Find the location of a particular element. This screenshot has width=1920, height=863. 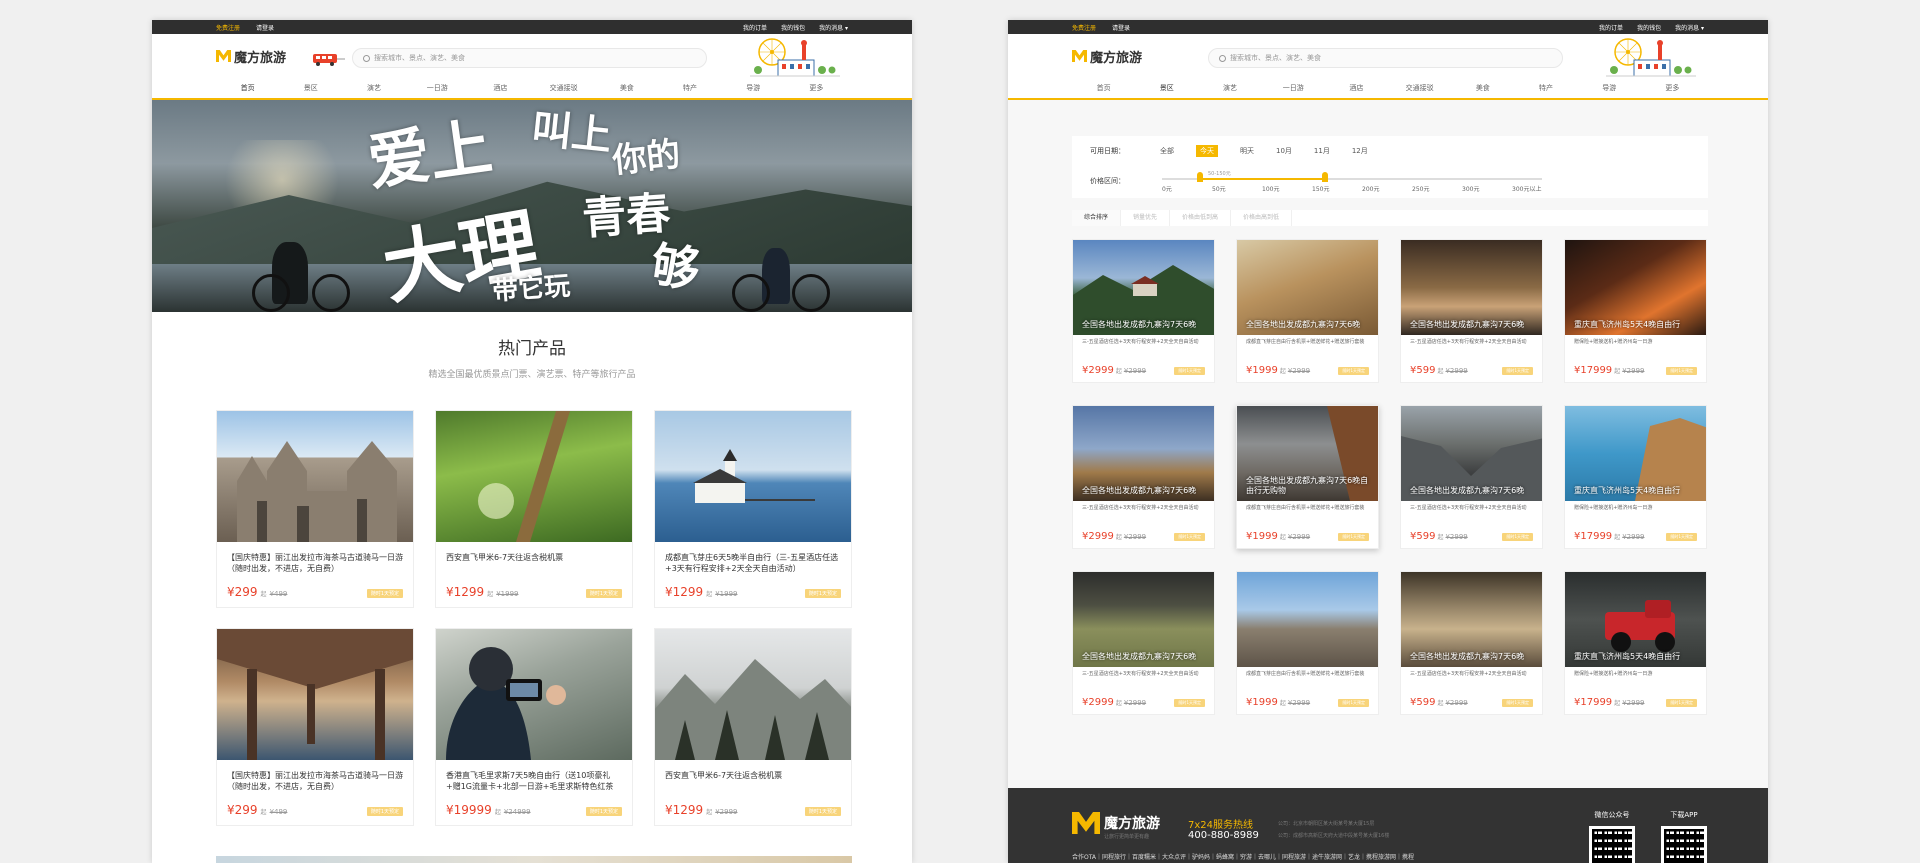

address-line: 公司：成都市高新区天府大道中段某号某大厦16楼 is located at coordinates (1334, 836).